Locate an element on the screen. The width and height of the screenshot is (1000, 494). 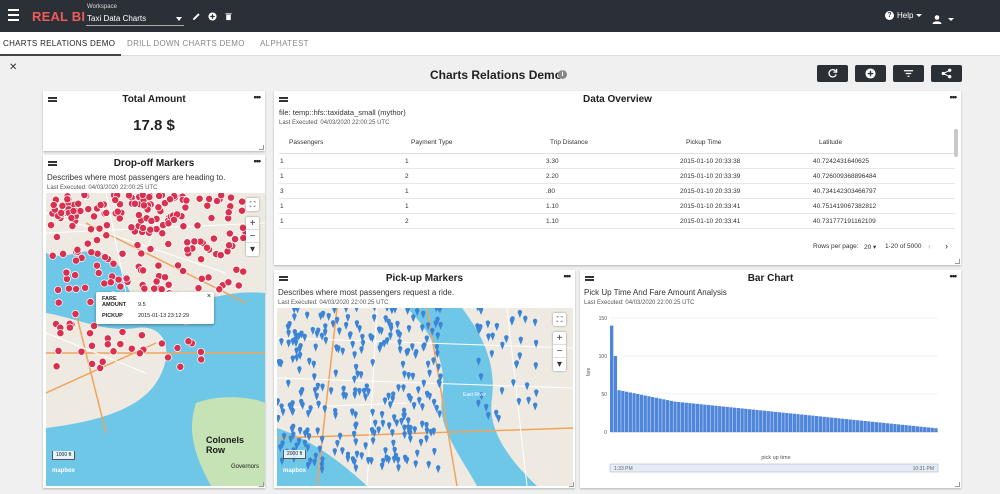
rows-per-page-select: 20 ▾ is located at coordinates (870, 247).